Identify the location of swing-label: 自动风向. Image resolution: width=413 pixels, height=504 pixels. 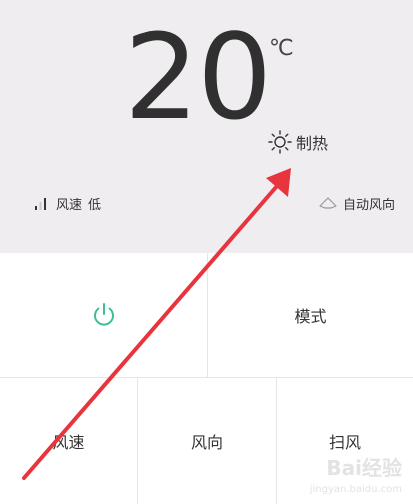
(368, 205).